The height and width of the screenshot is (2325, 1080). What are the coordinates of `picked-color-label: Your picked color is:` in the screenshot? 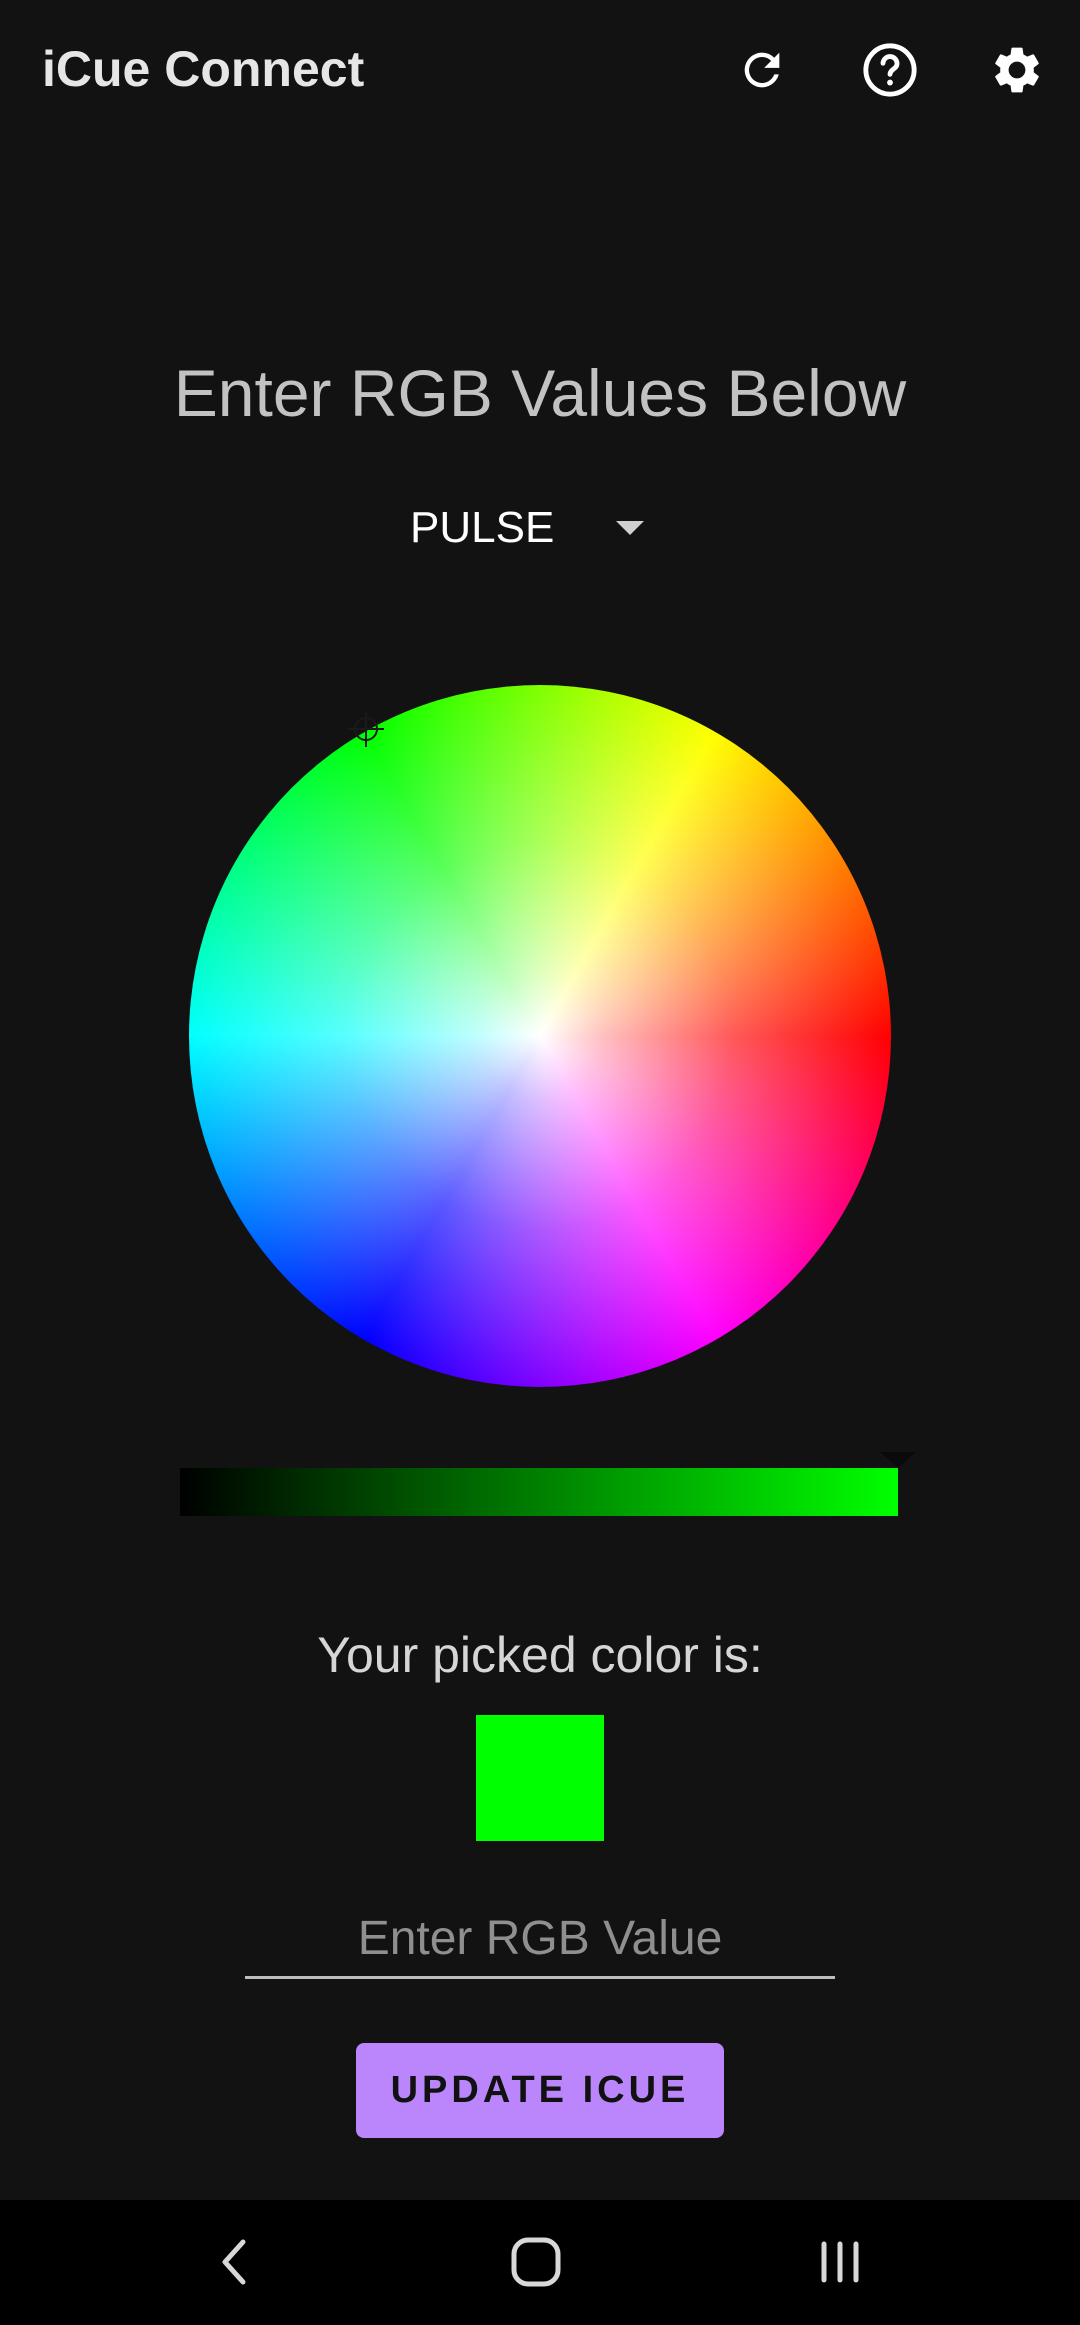 It's located at (540, 1655).